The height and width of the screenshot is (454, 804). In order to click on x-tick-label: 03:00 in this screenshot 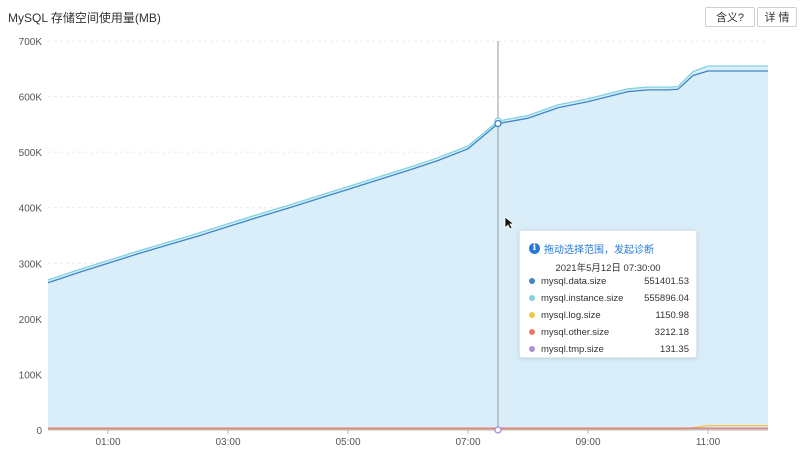, I will do `click(227, 442)`.